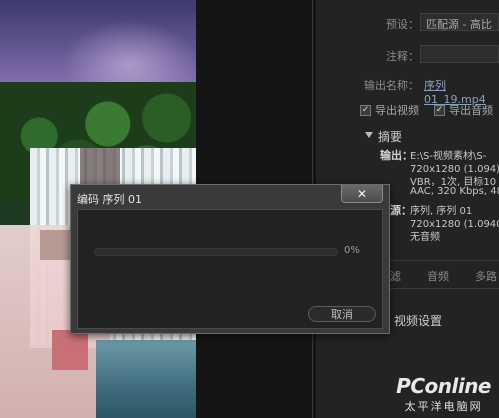 The image size is (499, 418). I want to click on close-icon: ✕, so click(362, 193).